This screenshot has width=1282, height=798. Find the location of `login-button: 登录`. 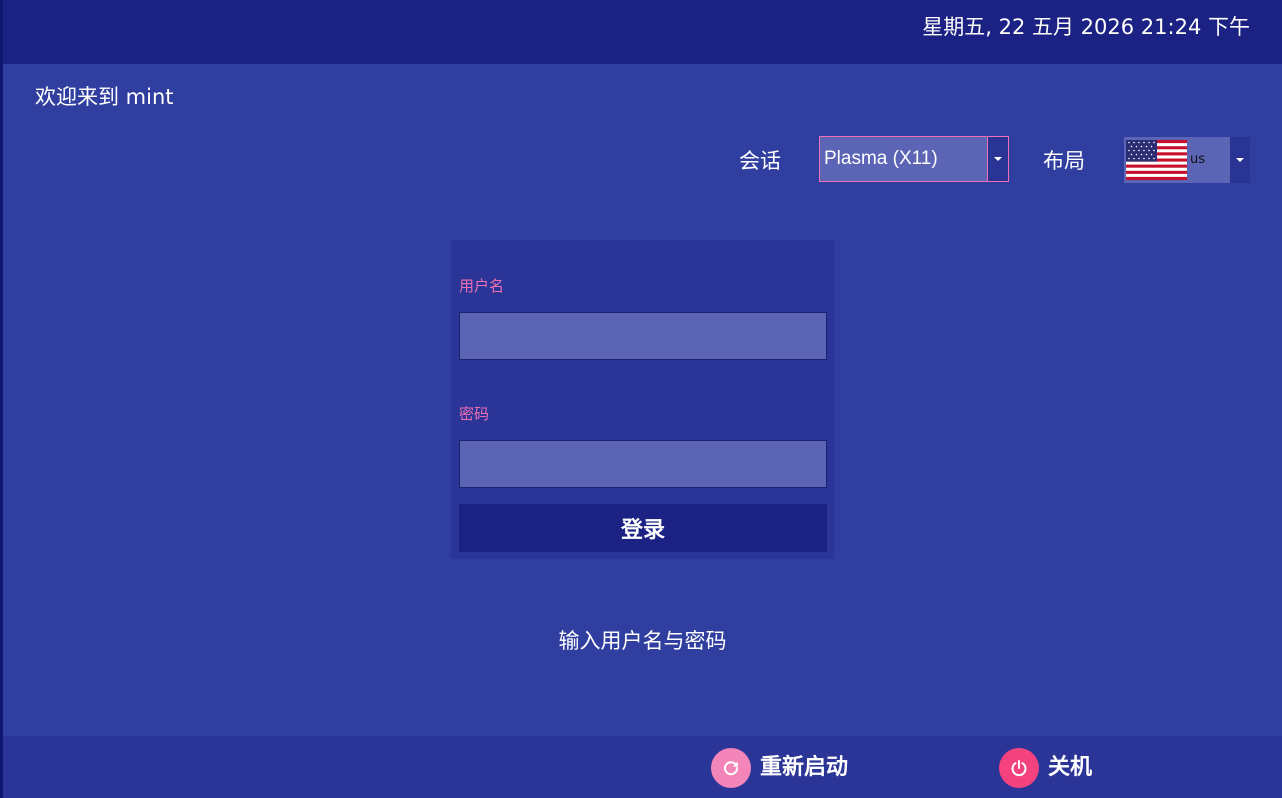

login-button: 登录 is located at coordinates (643, 528).